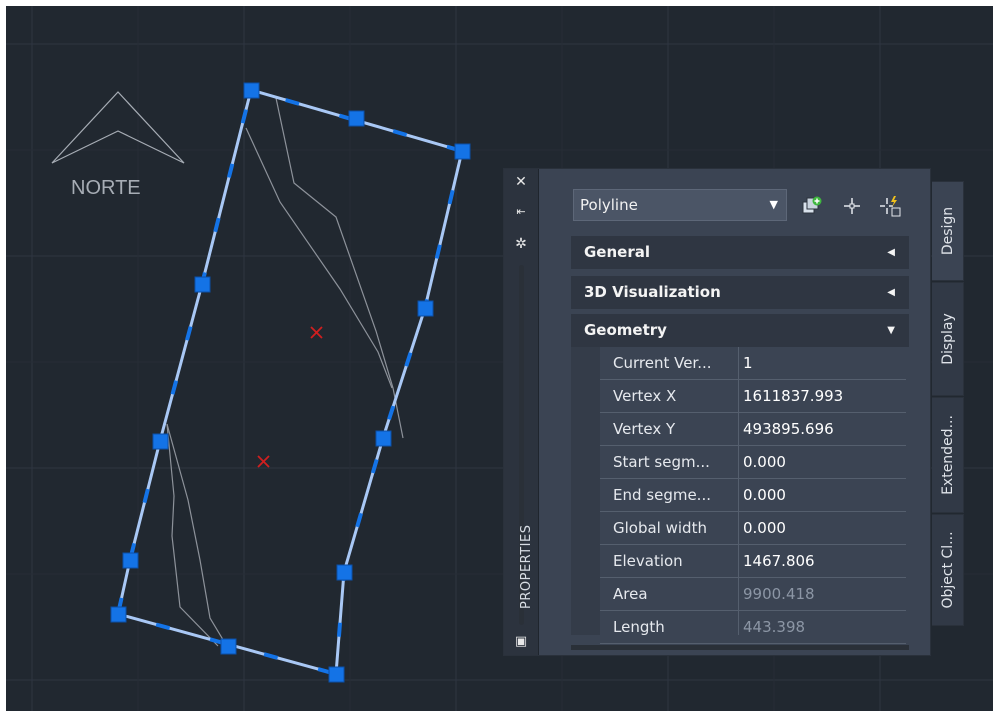 The image size is (999, 711). I want to click on tab-display-label: Display, so click(947, 339).